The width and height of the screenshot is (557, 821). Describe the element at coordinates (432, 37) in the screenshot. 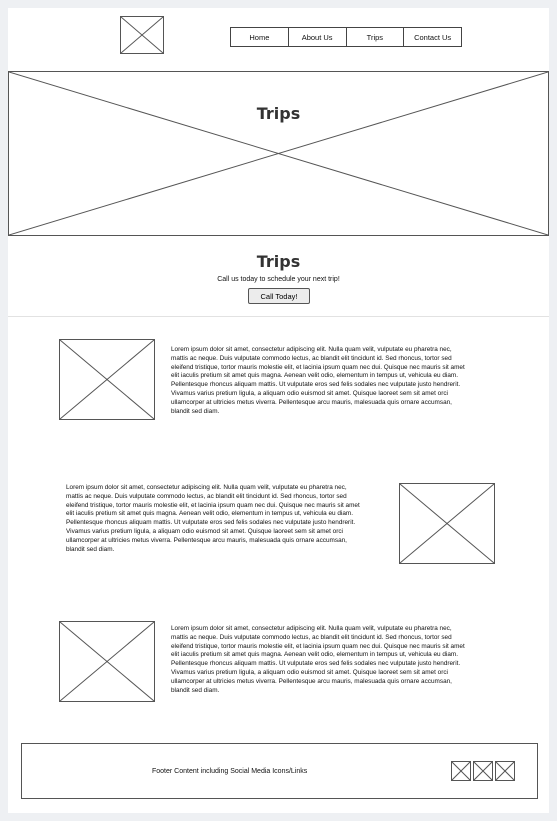

I see `nav-item-contact-us: Contact Us` at that location.